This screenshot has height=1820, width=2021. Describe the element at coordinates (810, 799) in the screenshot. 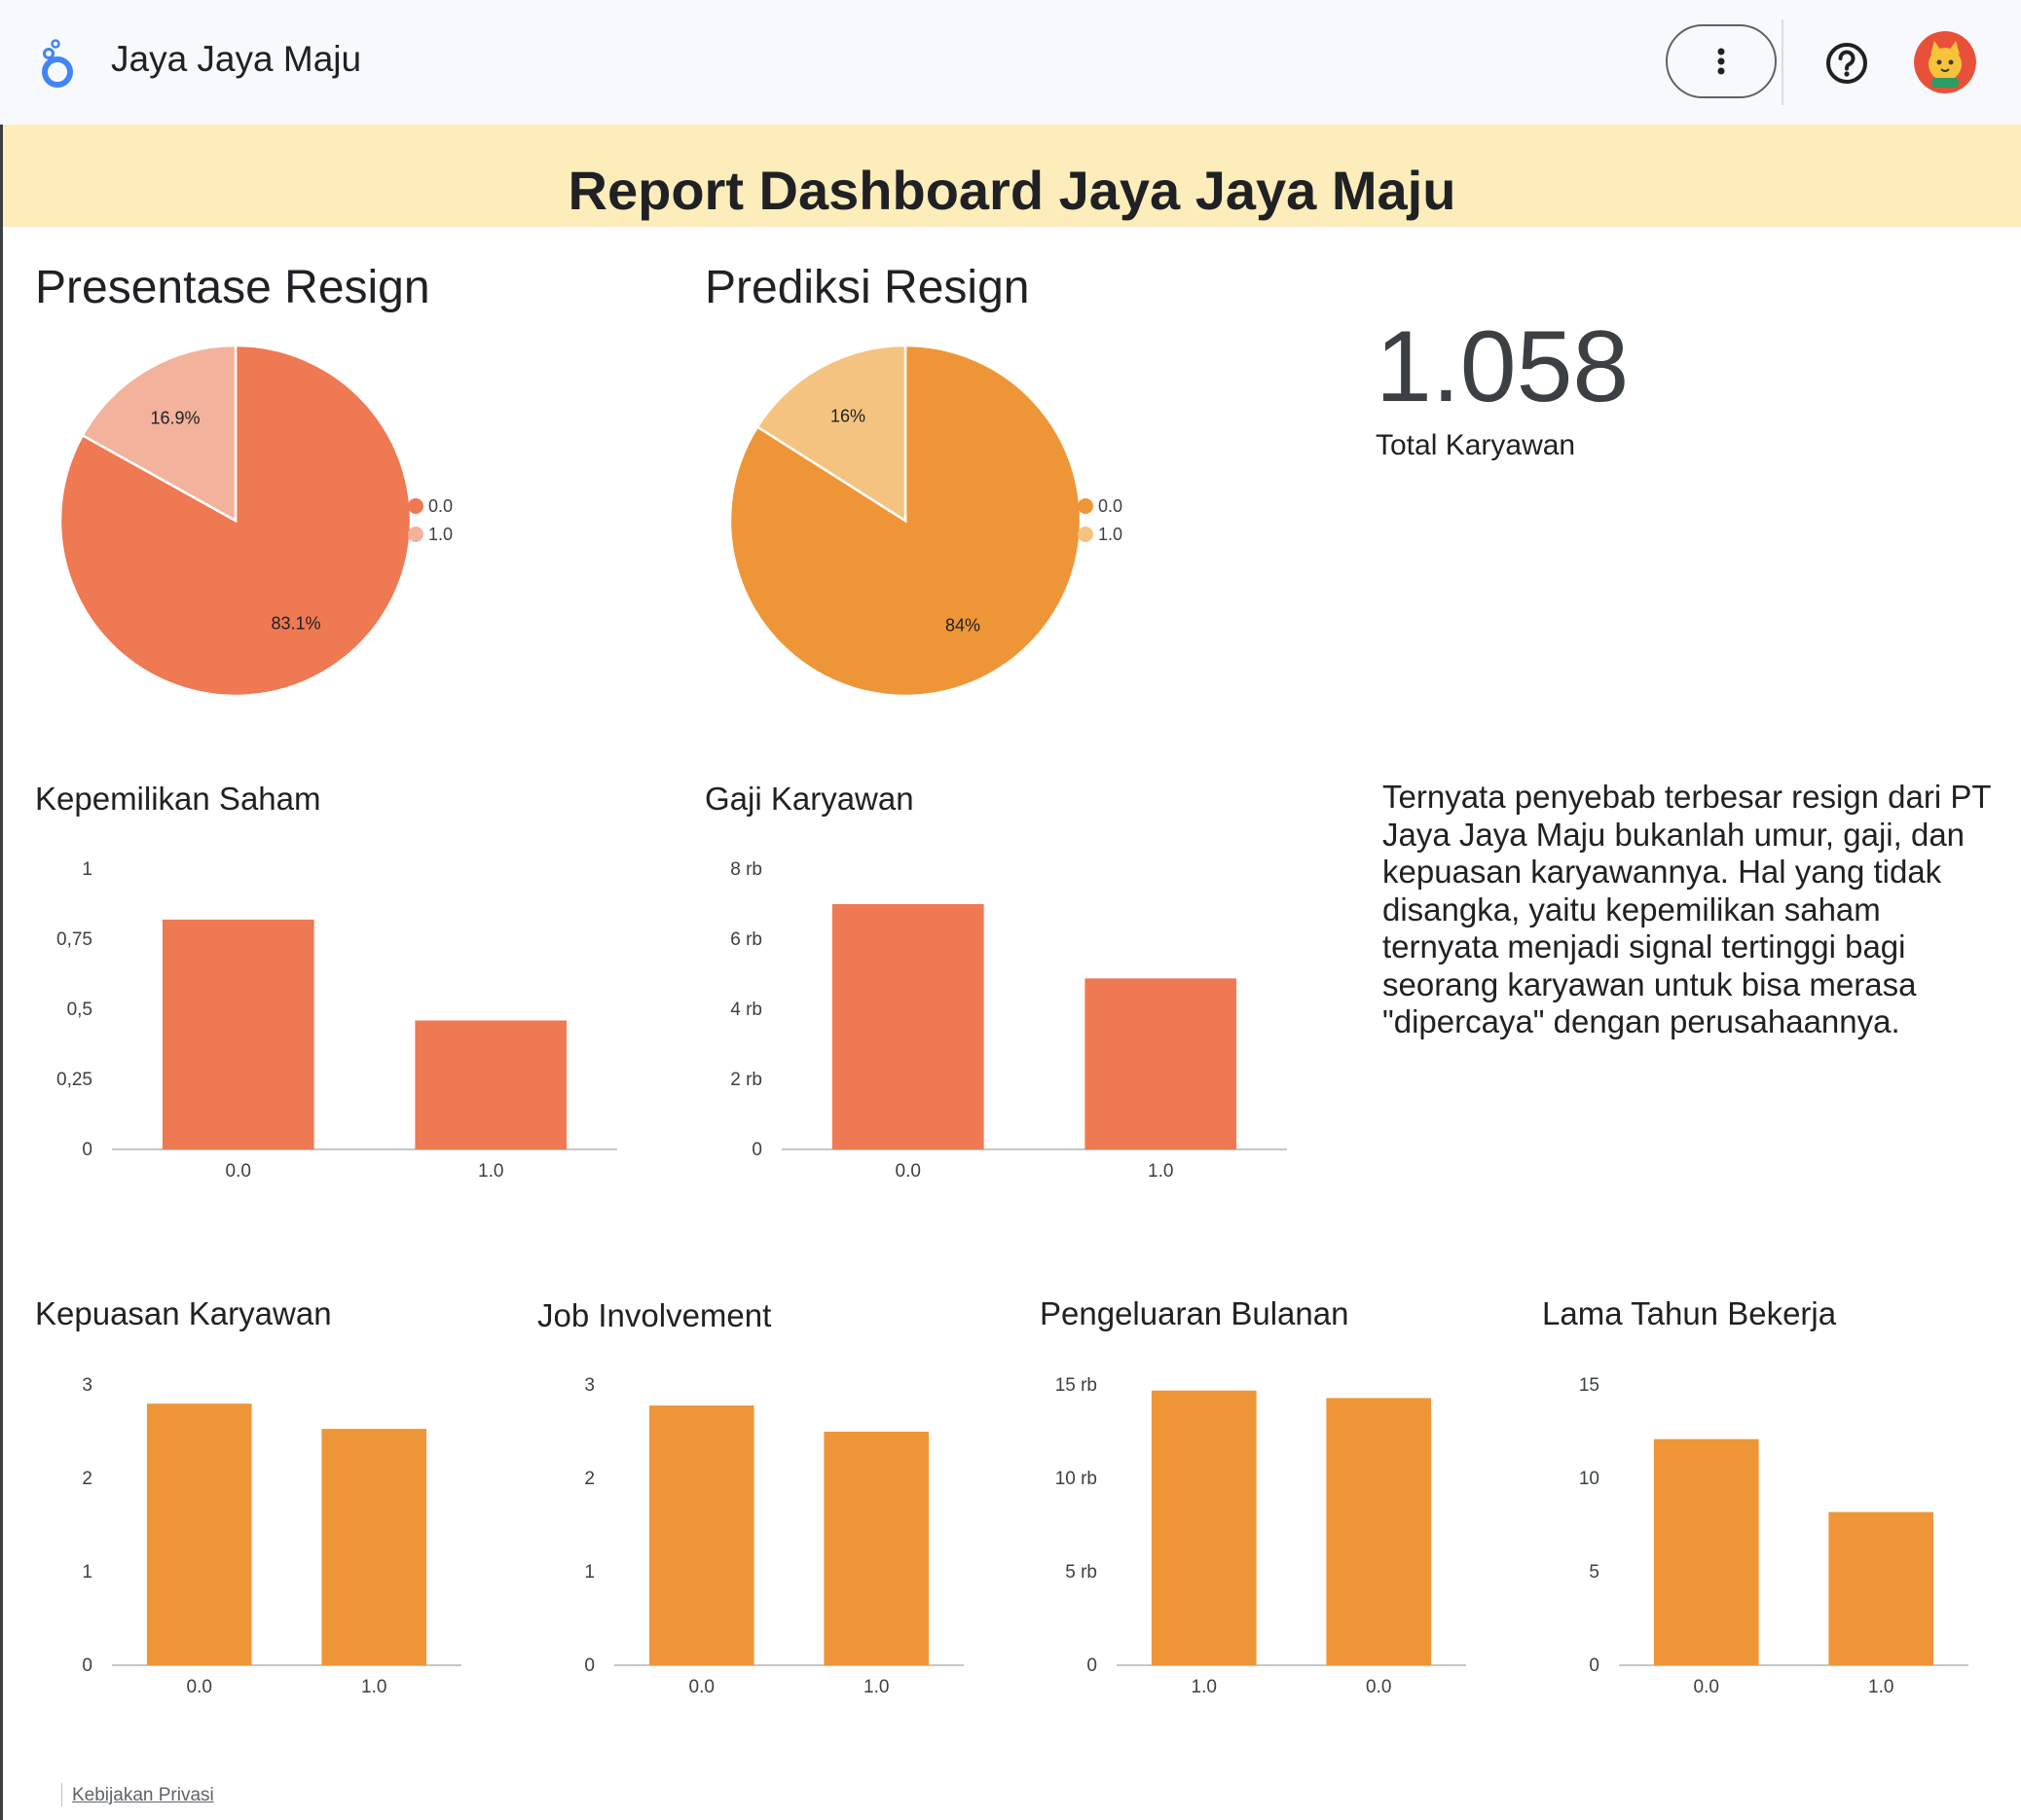

I see `chart-title-gaji-karyawan: Gaji Karyawan` at that location.